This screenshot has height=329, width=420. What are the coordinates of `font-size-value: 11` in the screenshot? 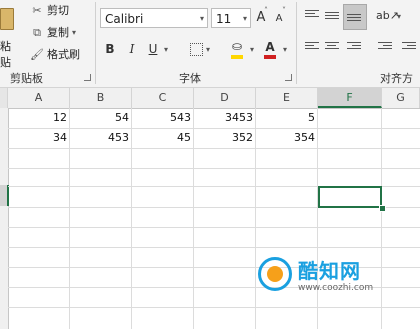 It's located at (224, 19).